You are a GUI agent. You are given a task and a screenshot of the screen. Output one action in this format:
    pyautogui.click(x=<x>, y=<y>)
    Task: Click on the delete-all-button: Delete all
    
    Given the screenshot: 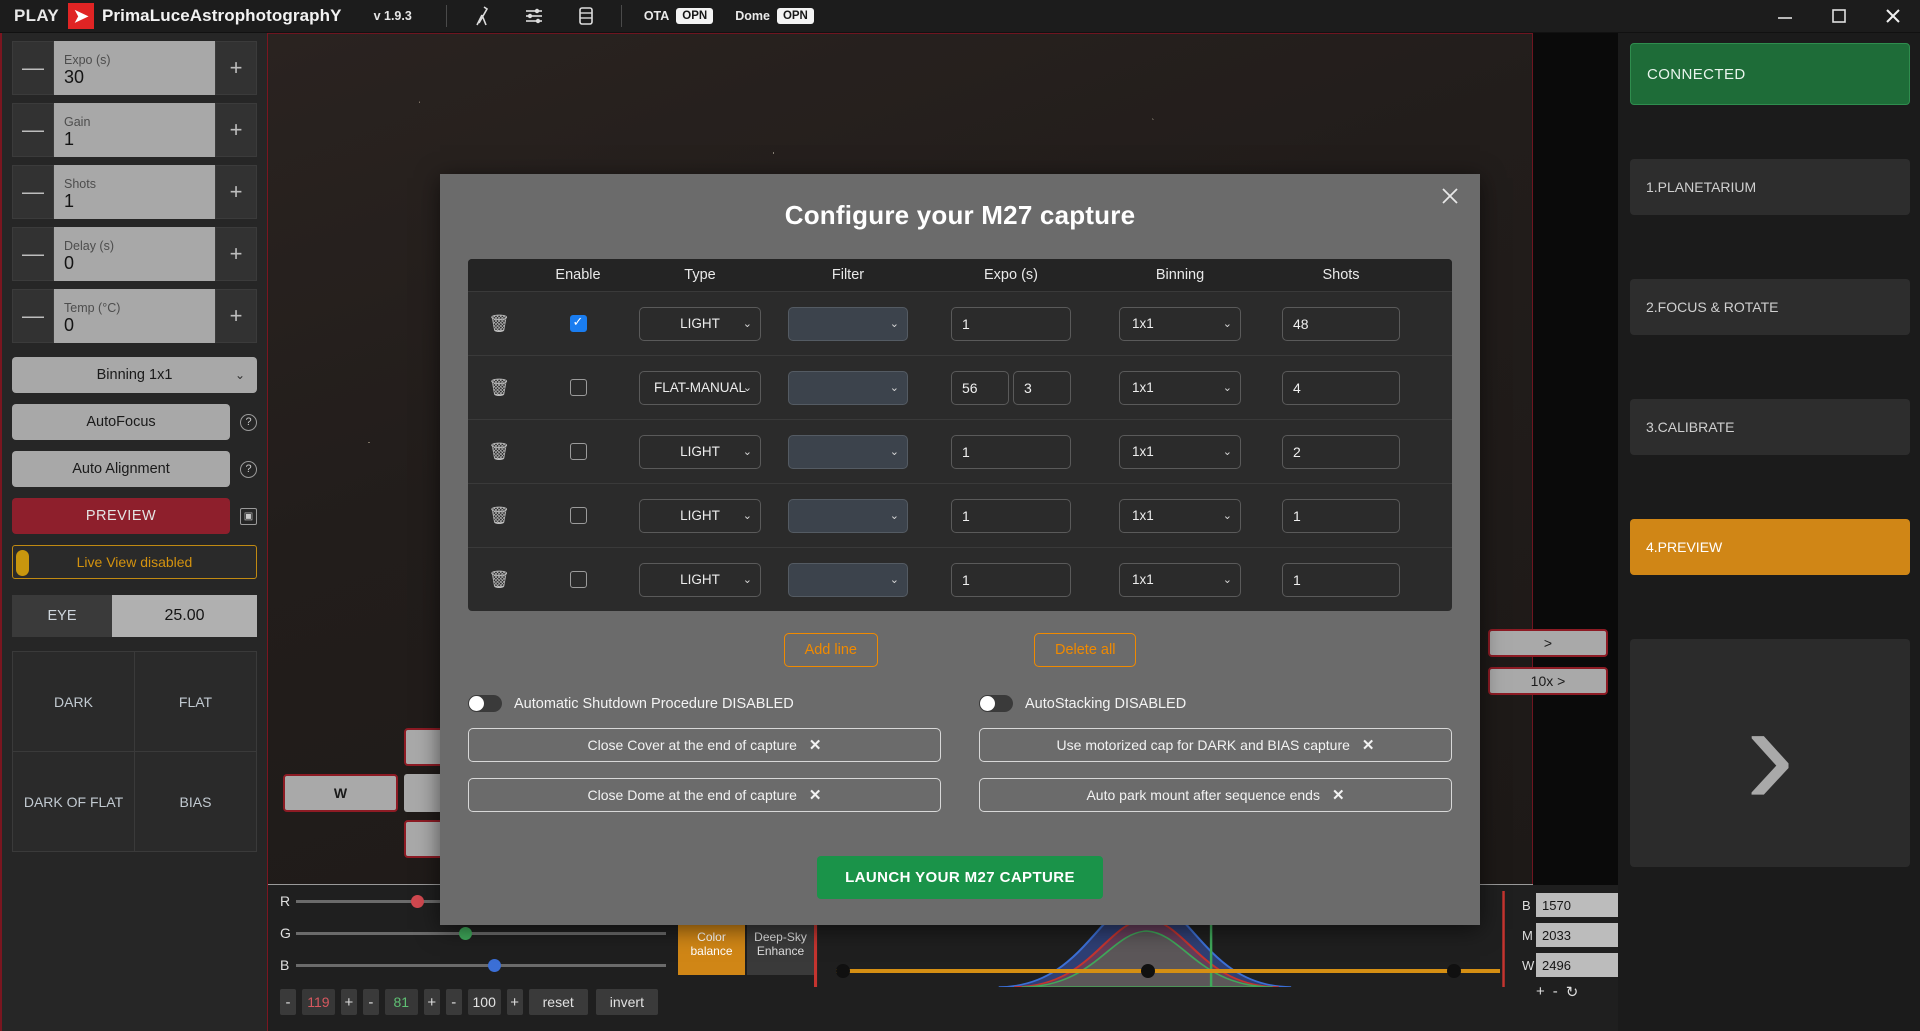 What is the action you would take?
    pyautogui.click(x=1085, y=650)
    